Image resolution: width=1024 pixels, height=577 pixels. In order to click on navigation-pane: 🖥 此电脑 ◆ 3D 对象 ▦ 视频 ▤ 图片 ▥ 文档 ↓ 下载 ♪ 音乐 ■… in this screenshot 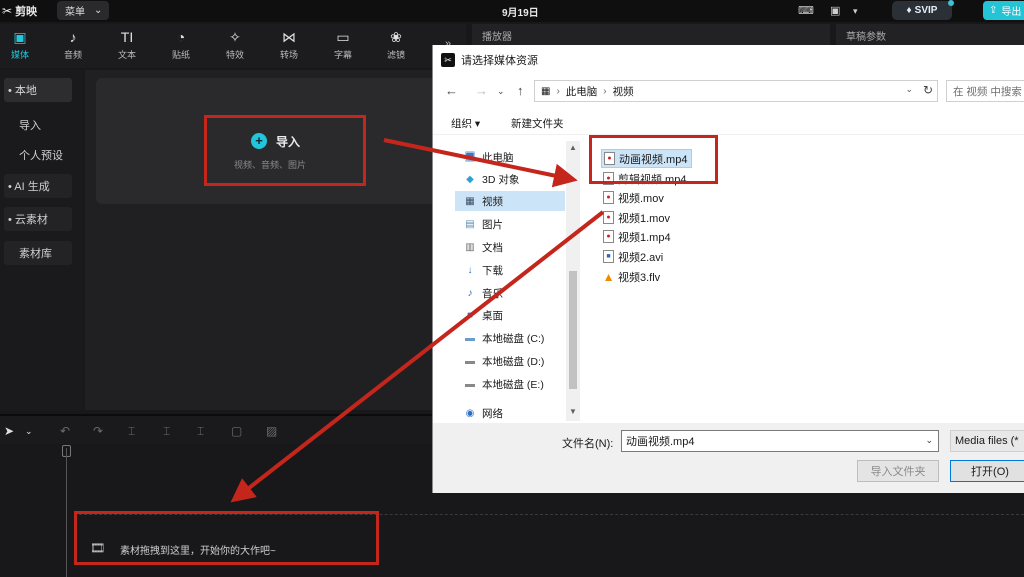, I will do `click(499, 281)`.